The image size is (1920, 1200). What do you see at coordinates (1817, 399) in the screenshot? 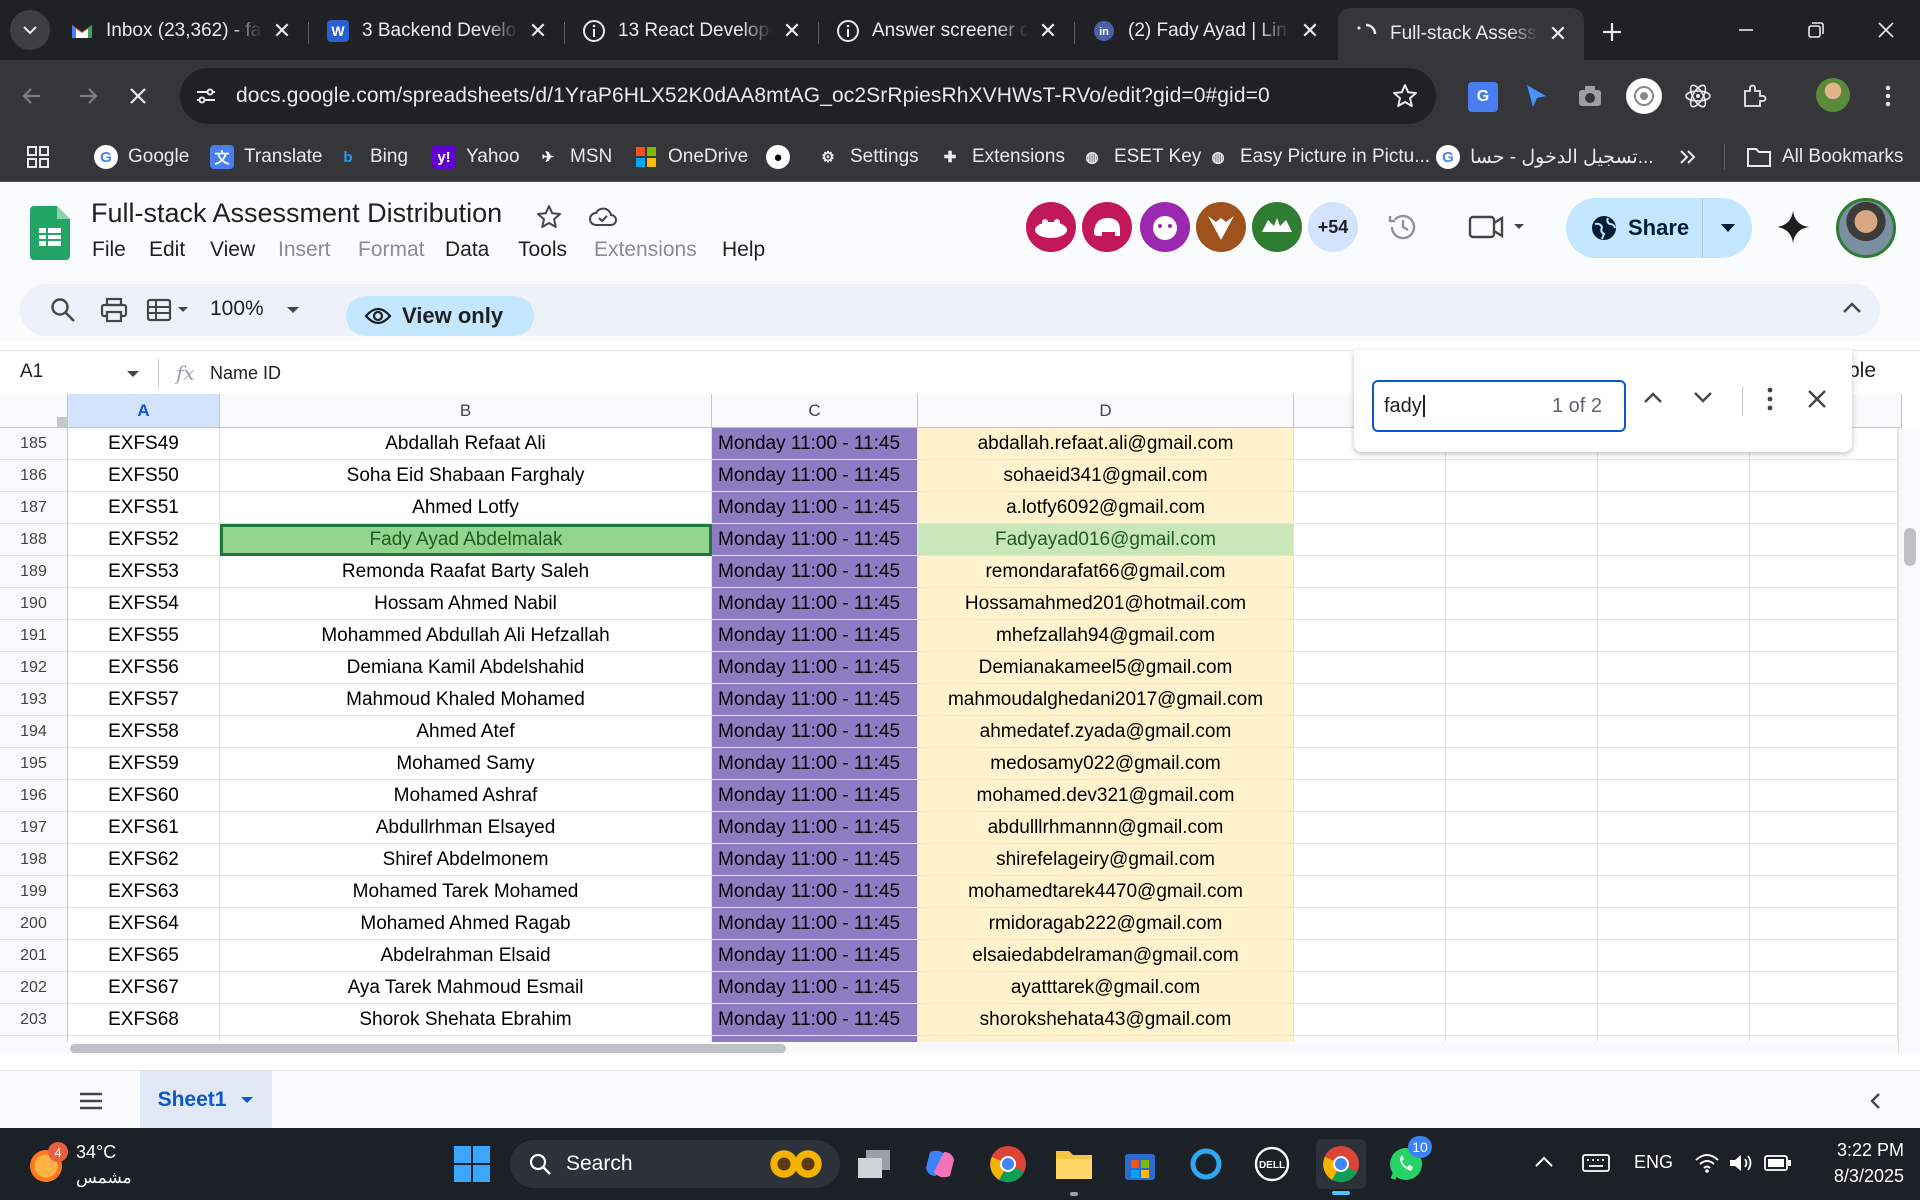
I see `close-find-icon` at bounding box center [1817, 399].